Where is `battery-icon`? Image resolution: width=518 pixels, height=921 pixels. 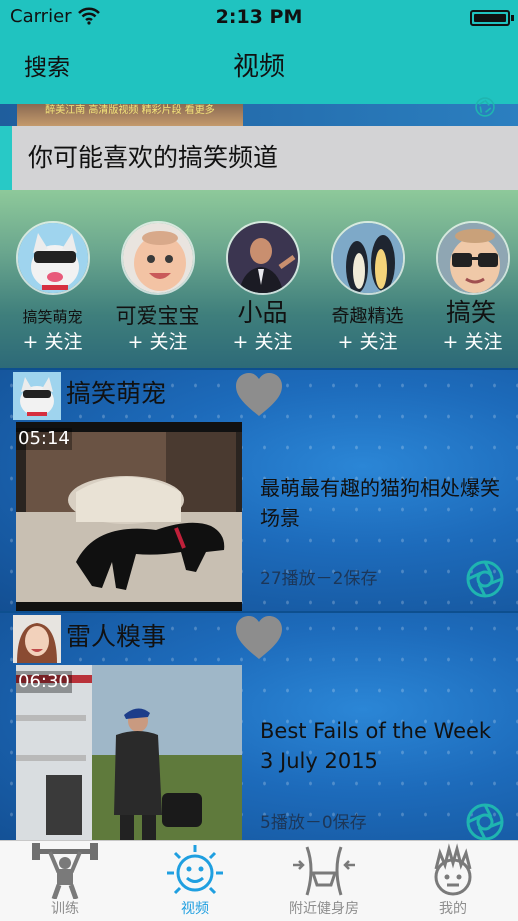
battery-icon is located at coordinates (490, 18).